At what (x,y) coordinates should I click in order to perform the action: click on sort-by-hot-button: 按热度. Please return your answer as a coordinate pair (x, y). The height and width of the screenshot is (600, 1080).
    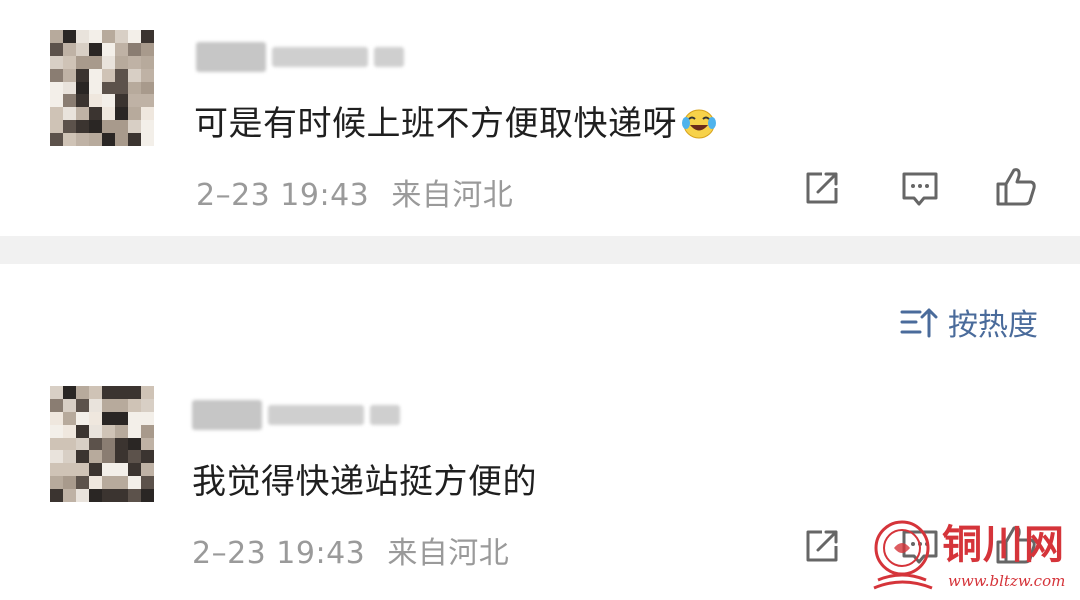
    Looking at the image, I should click on (969, 322).